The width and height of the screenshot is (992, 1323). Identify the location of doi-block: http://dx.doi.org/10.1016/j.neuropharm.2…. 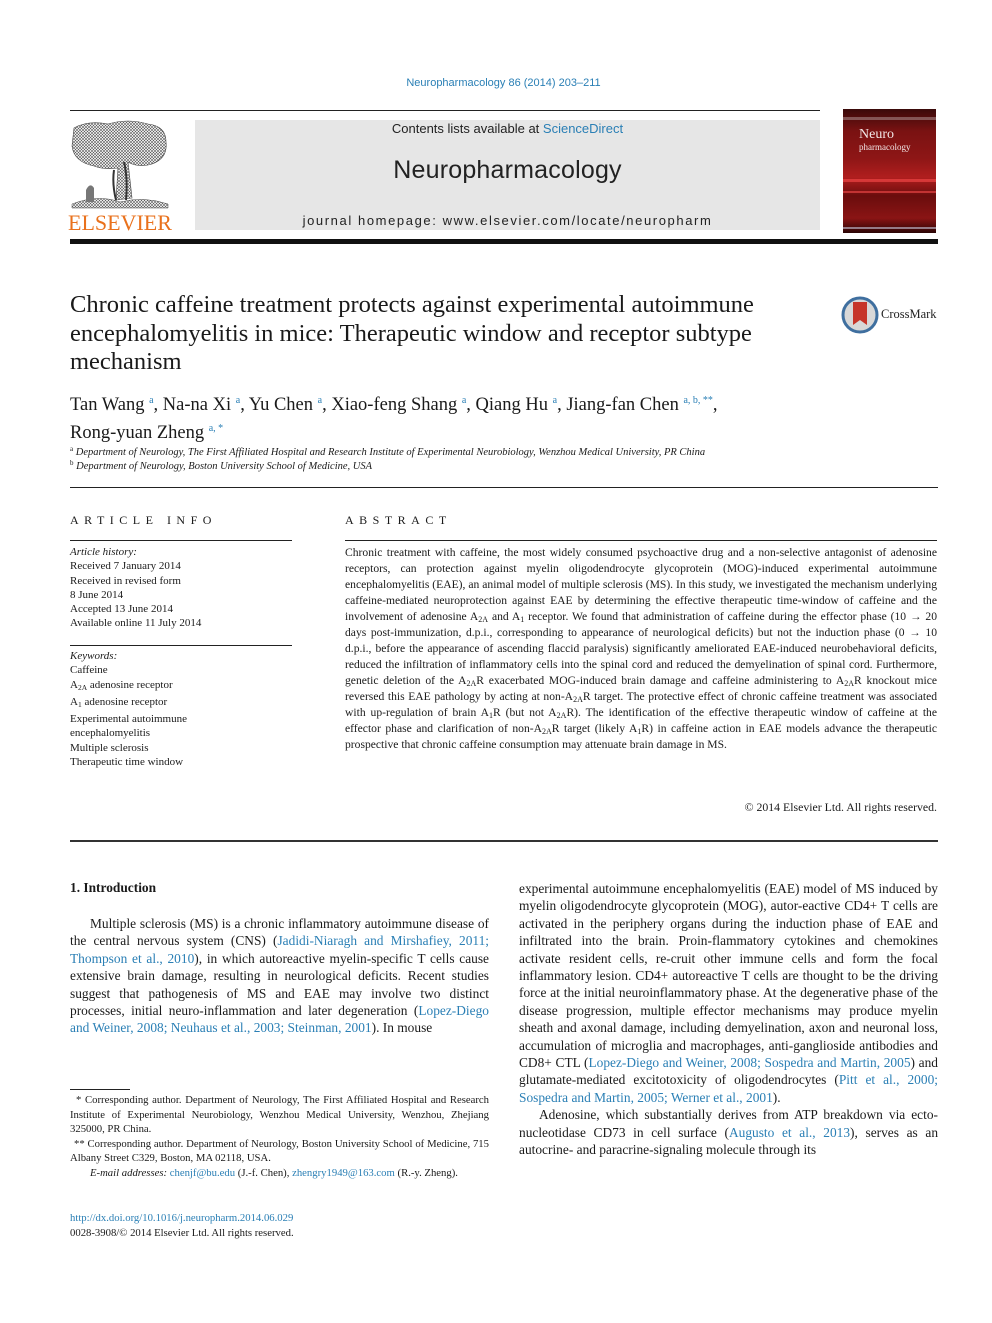
(182, 1226).